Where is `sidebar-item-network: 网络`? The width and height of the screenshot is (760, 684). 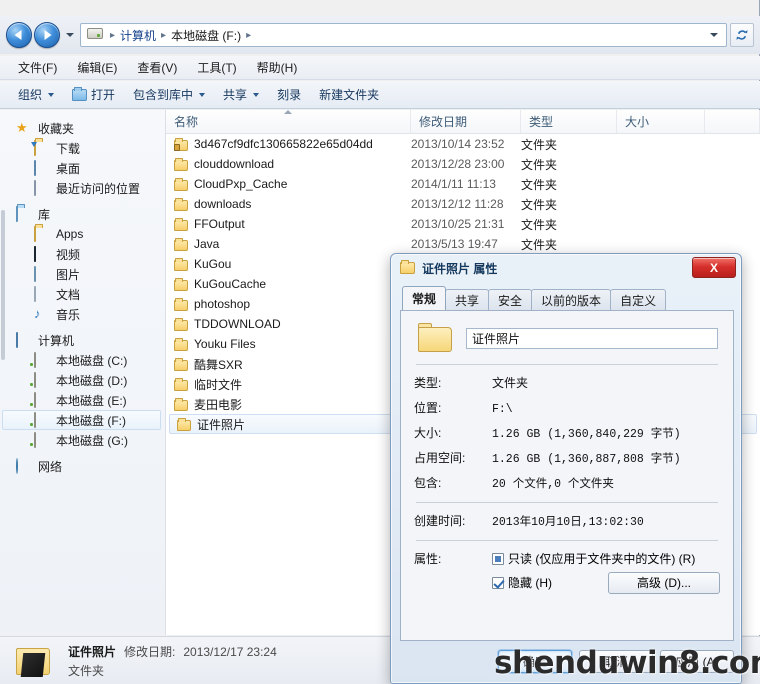
sidebar-item-network: 网络 is located at coordinates (82, 466).